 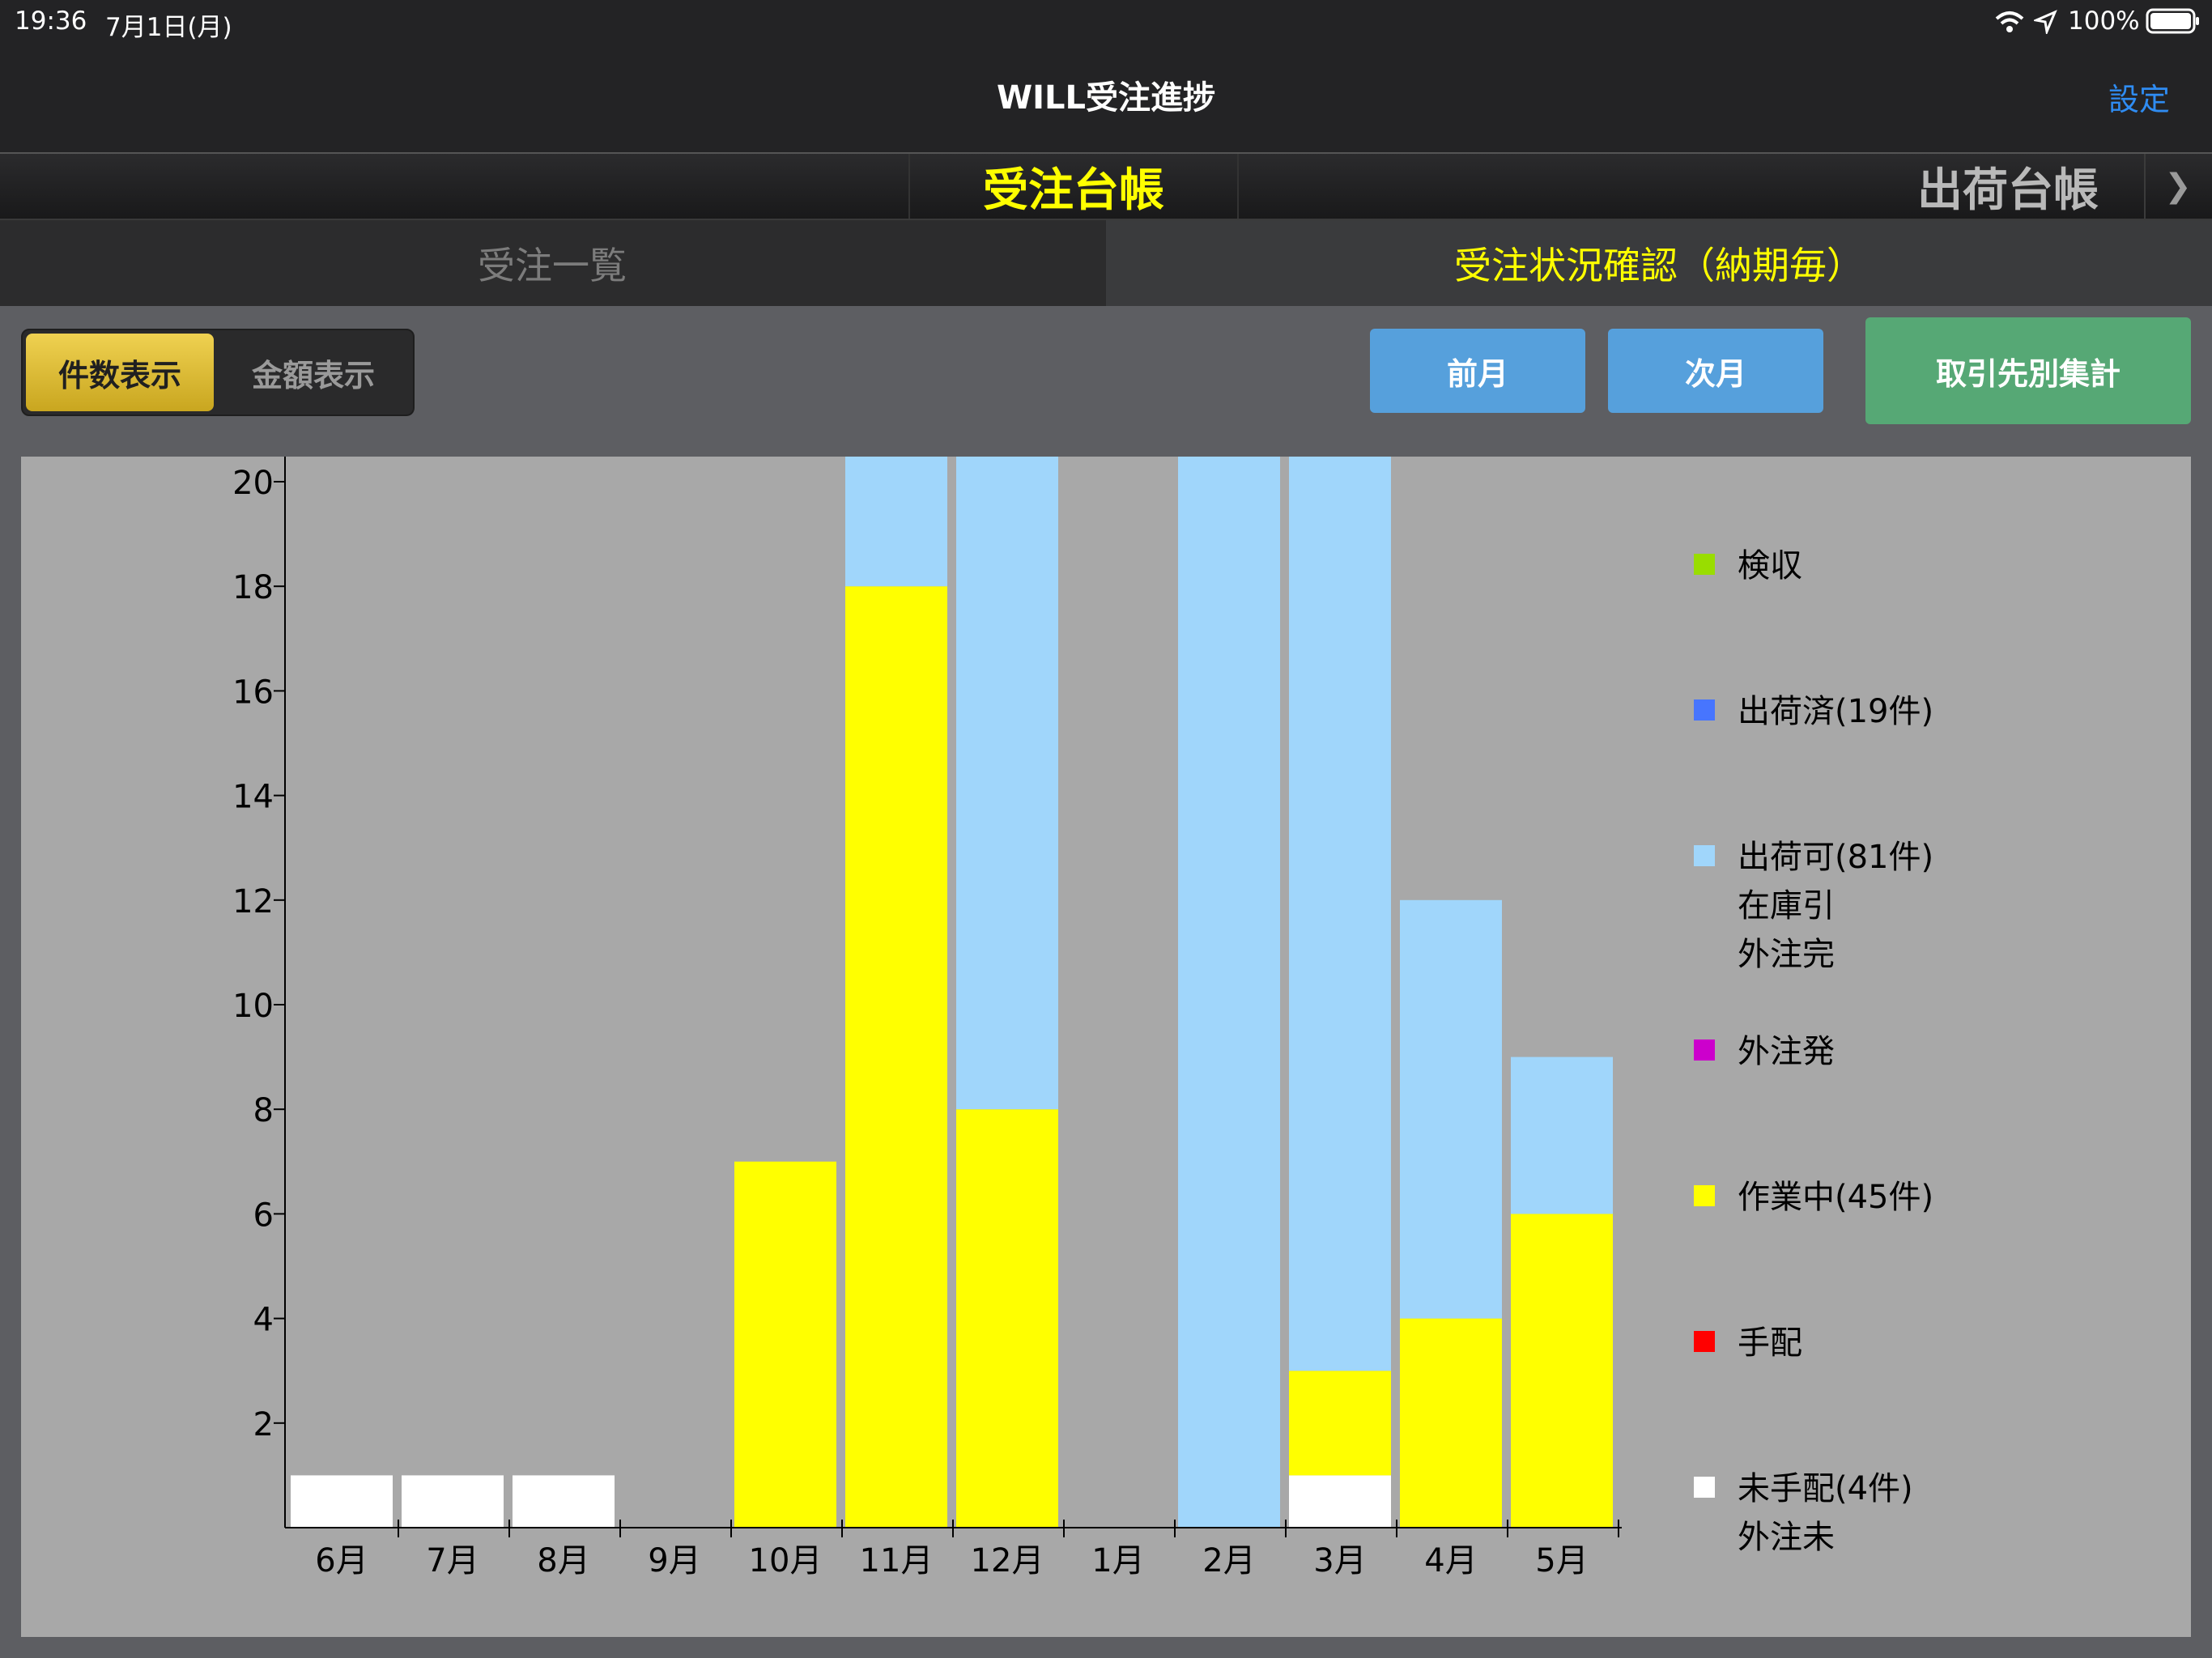 I want to click on x-tick-label: 1月, so click(x=1118, y=1560).